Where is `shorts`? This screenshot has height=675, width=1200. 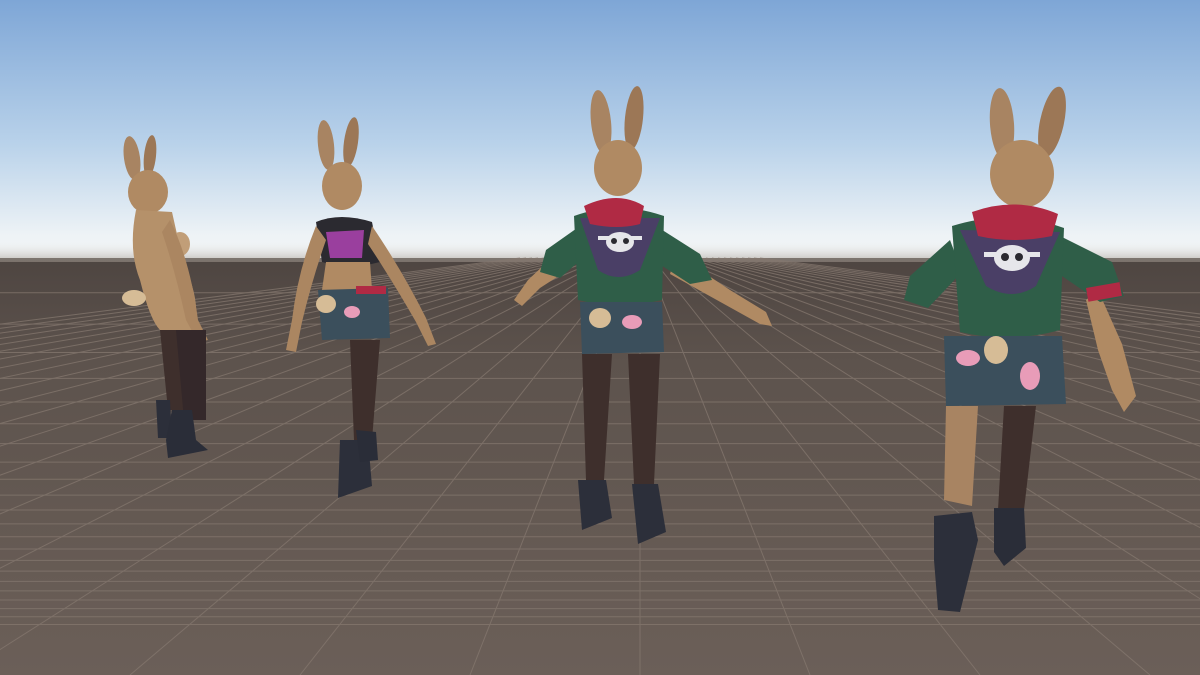 shorts is located at coordinates (622, 328).